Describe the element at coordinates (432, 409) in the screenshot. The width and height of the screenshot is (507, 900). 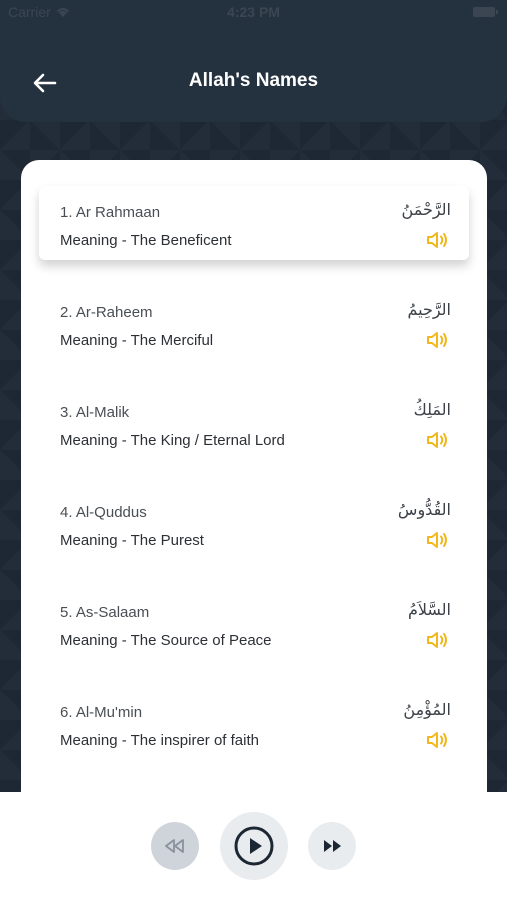
I see `arabic-name: المَلِكُ` at that location.